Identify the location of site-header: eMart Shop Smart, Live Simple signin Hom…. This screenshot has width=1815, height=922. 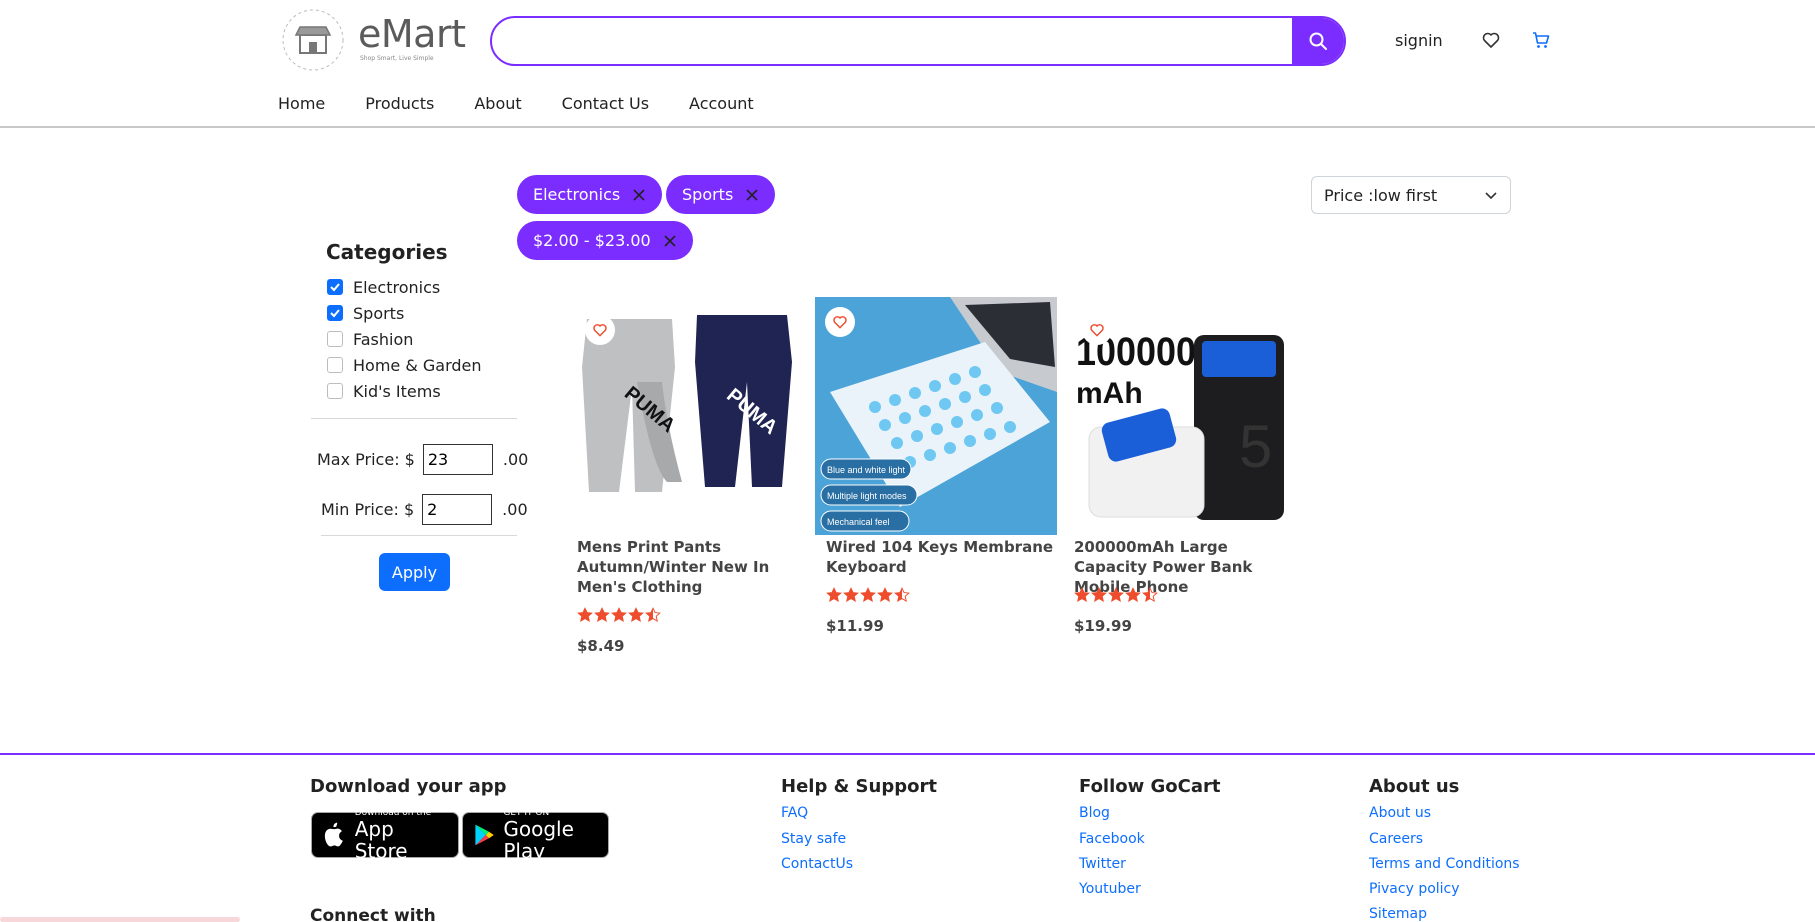
(907, 64).